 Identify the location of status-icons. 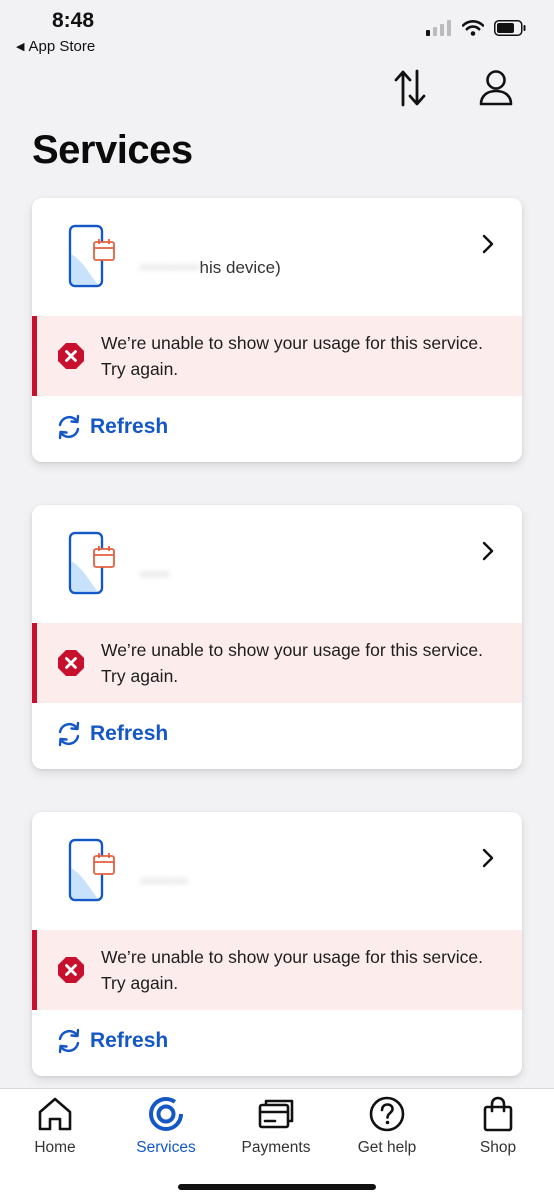
(476, 28).